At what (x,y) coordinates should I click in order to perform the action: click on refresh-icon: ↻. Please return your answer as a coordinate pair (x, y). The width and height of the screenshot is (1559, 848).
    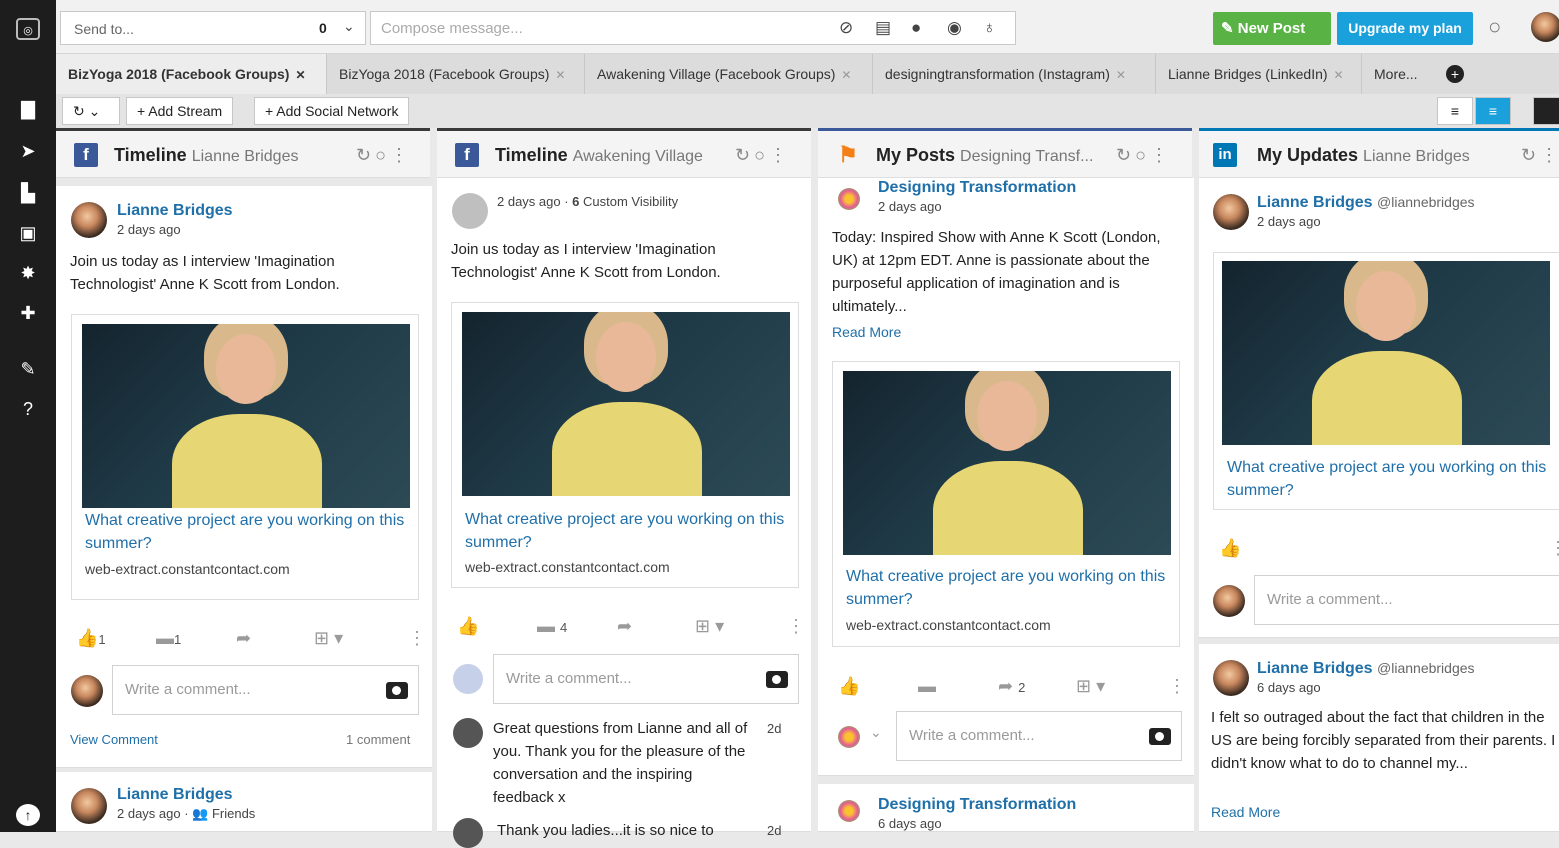
    Looking at the image, I should click on (79, 111).